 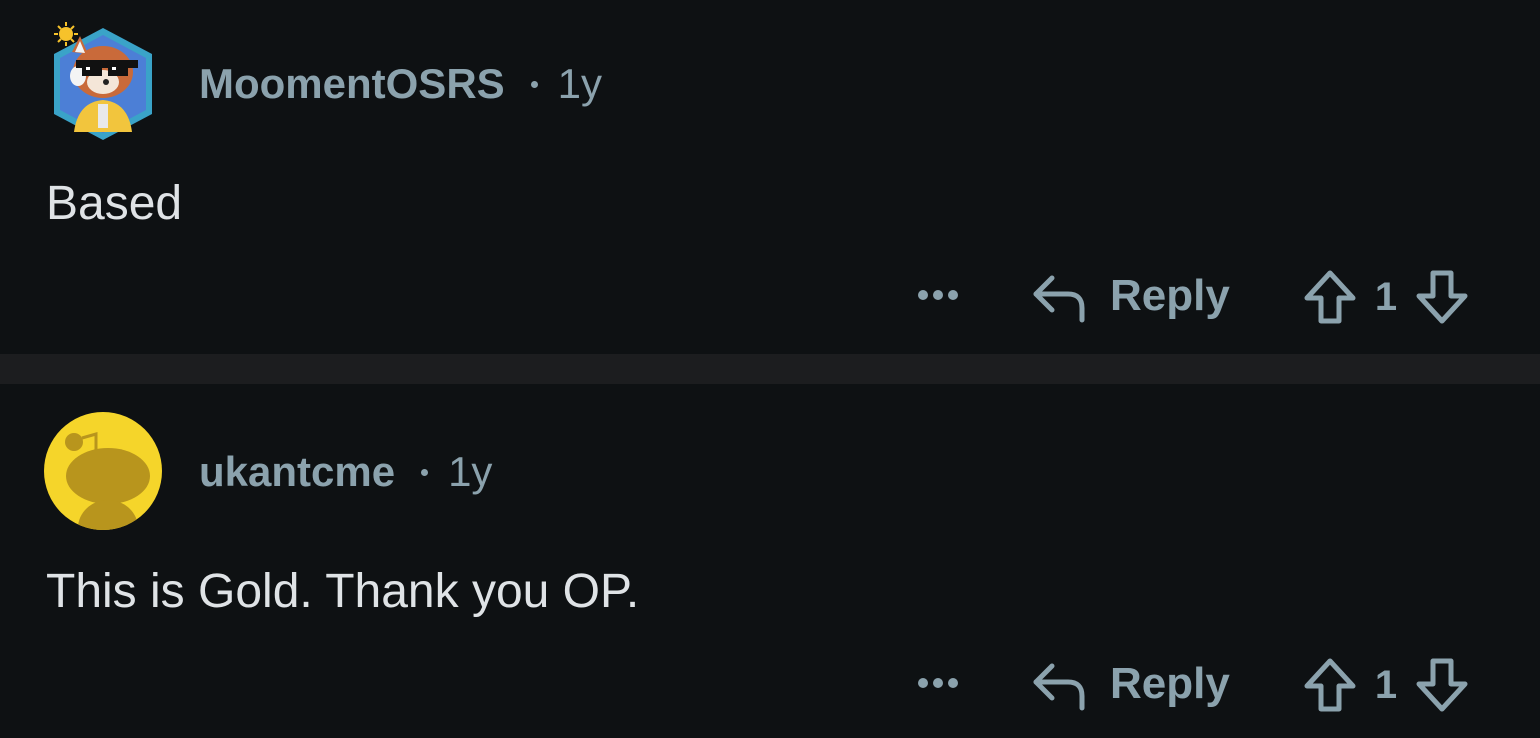 I want to click on comment-meta: MoomentOSRS 1y, so click(x=400, y=84).